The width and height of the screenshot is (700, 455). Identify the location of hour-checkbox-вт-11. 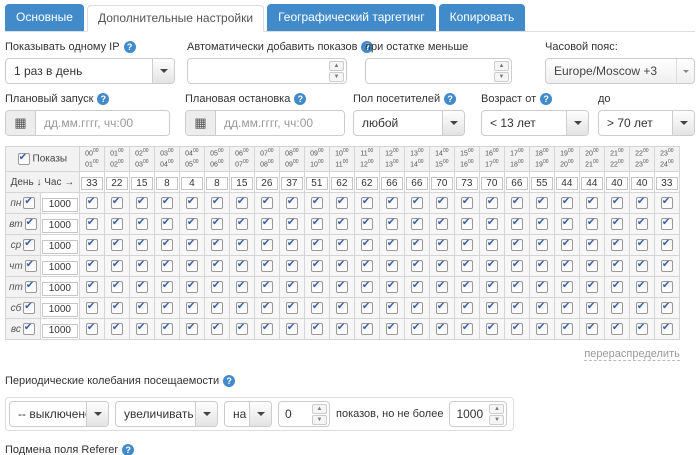
(366, 223).